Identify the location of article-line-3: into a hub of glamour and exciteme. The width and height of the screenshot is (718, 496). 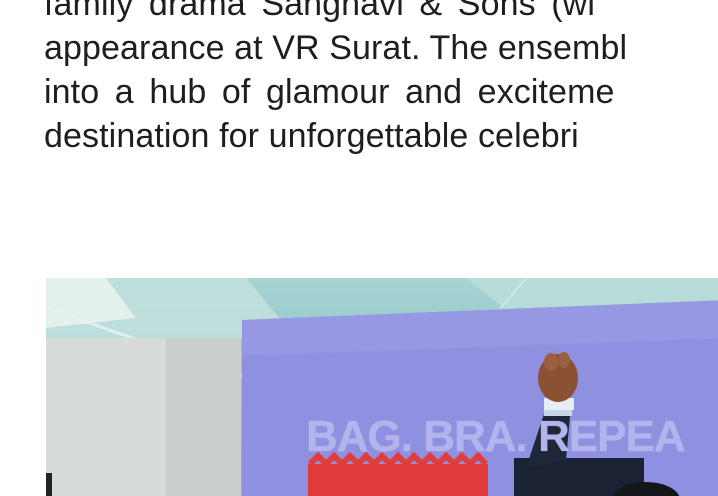
(329, 92).